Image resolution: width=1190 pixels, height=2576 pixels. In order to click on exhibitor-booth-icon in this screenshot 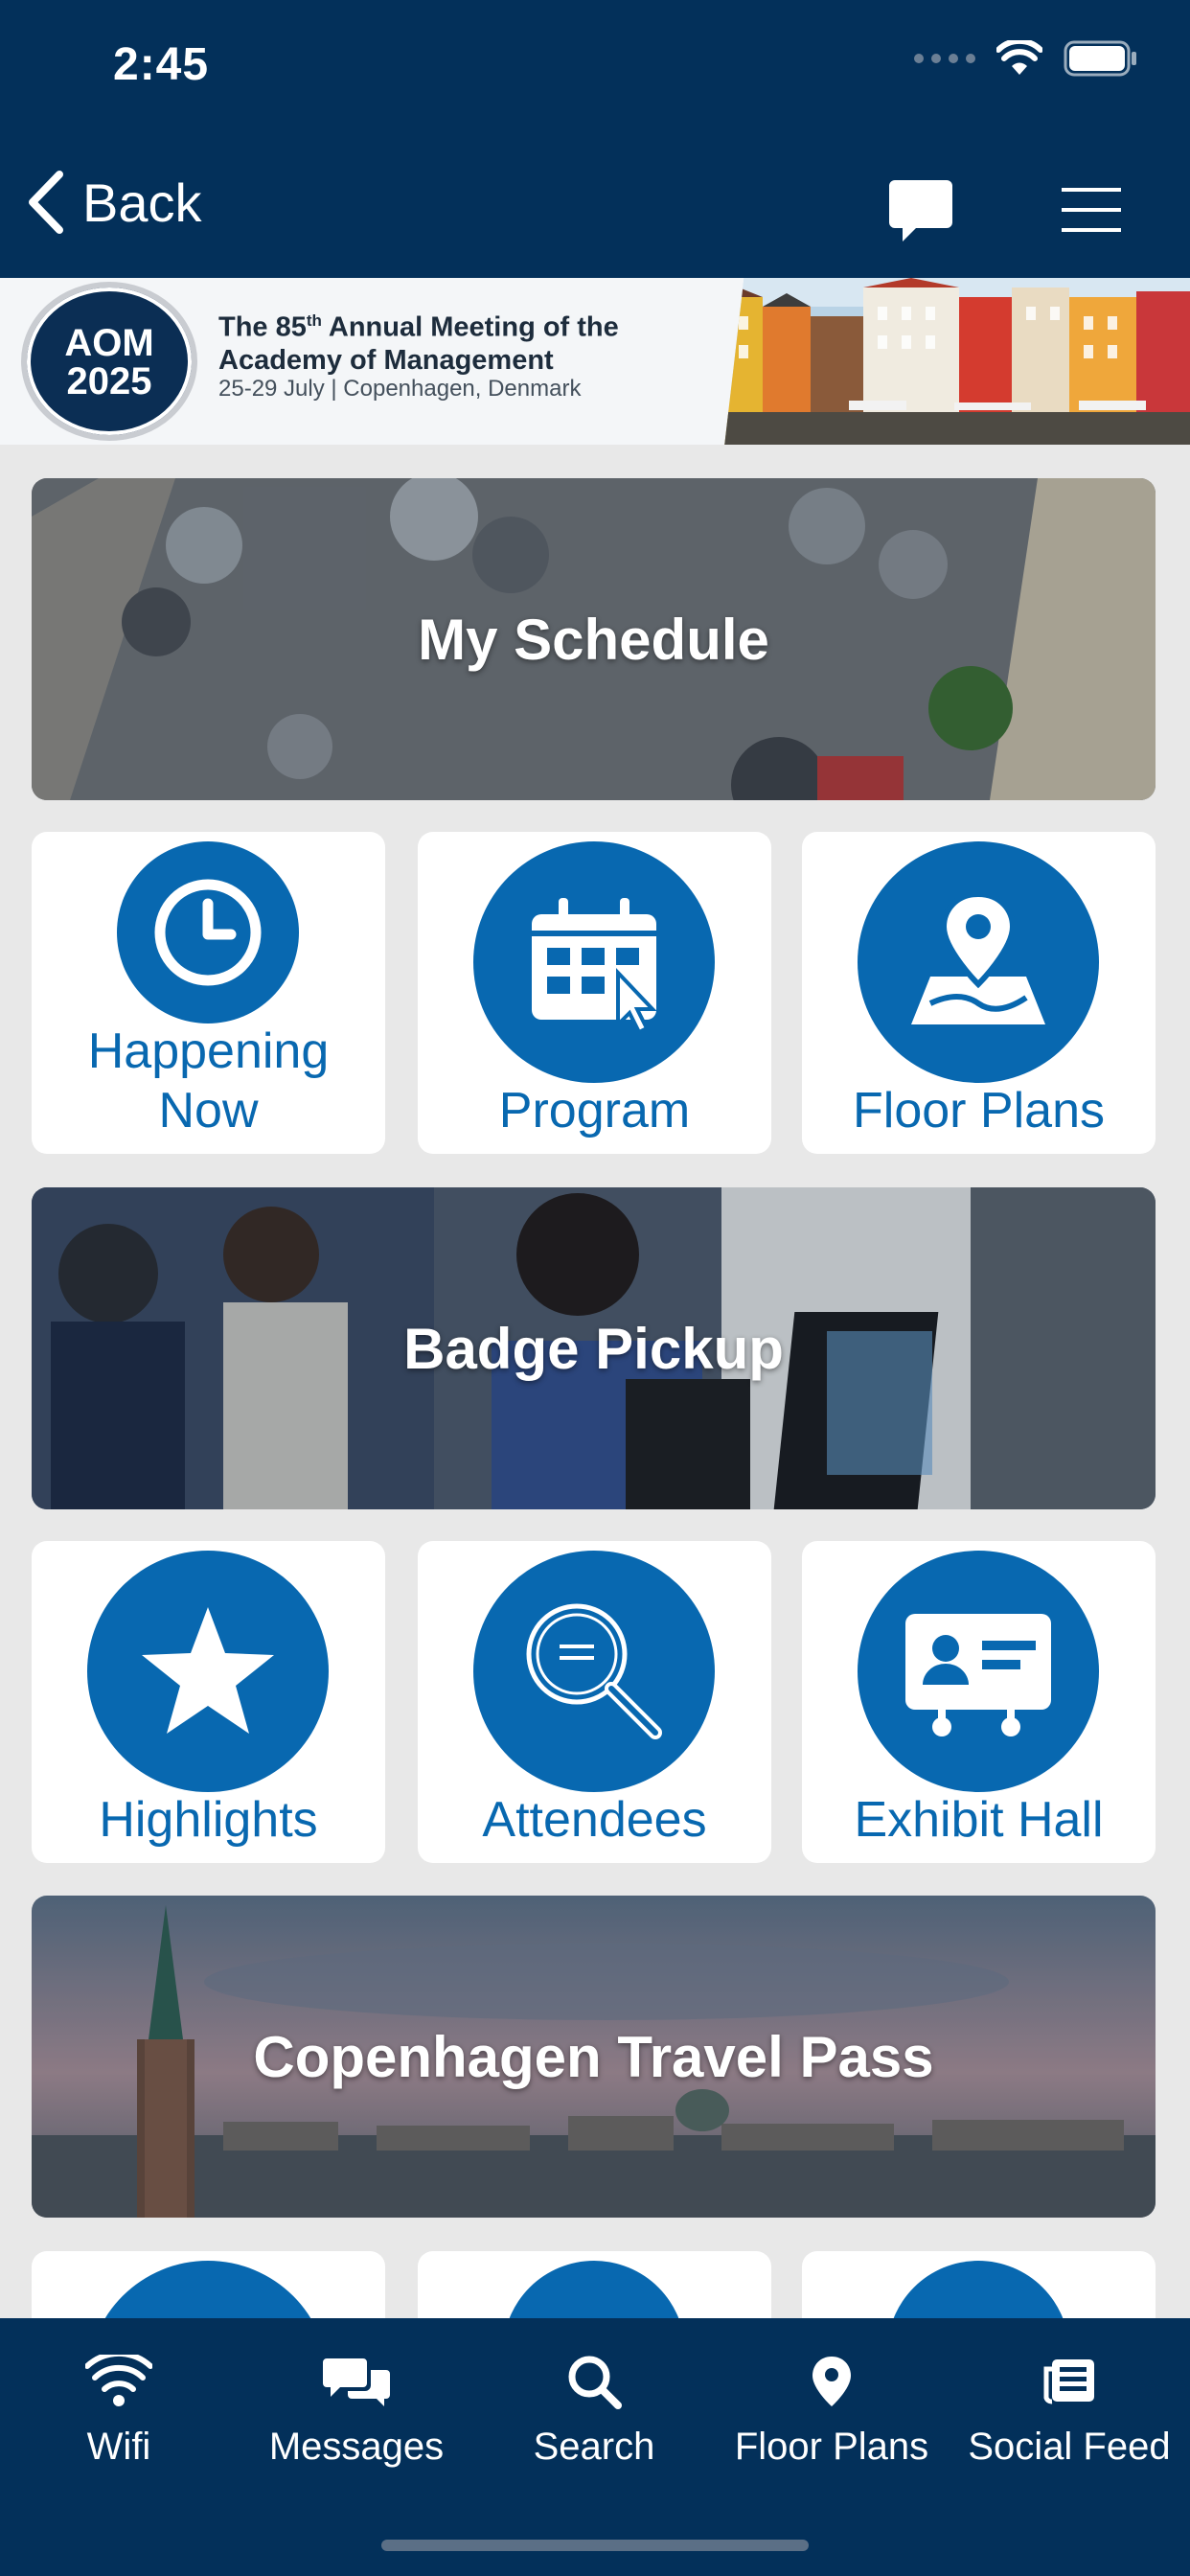, I will do `click(979, 1671)`.